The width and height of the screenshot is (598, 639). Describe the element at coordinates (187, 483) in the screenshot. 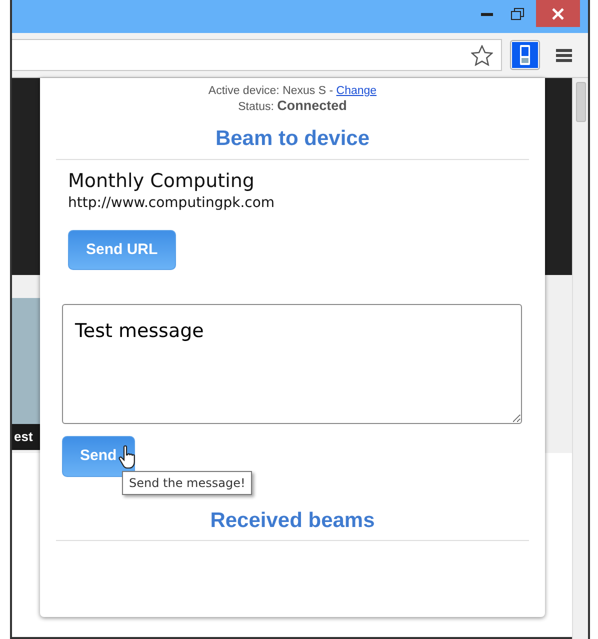

I see `tooltip: Send the message!` at that location.